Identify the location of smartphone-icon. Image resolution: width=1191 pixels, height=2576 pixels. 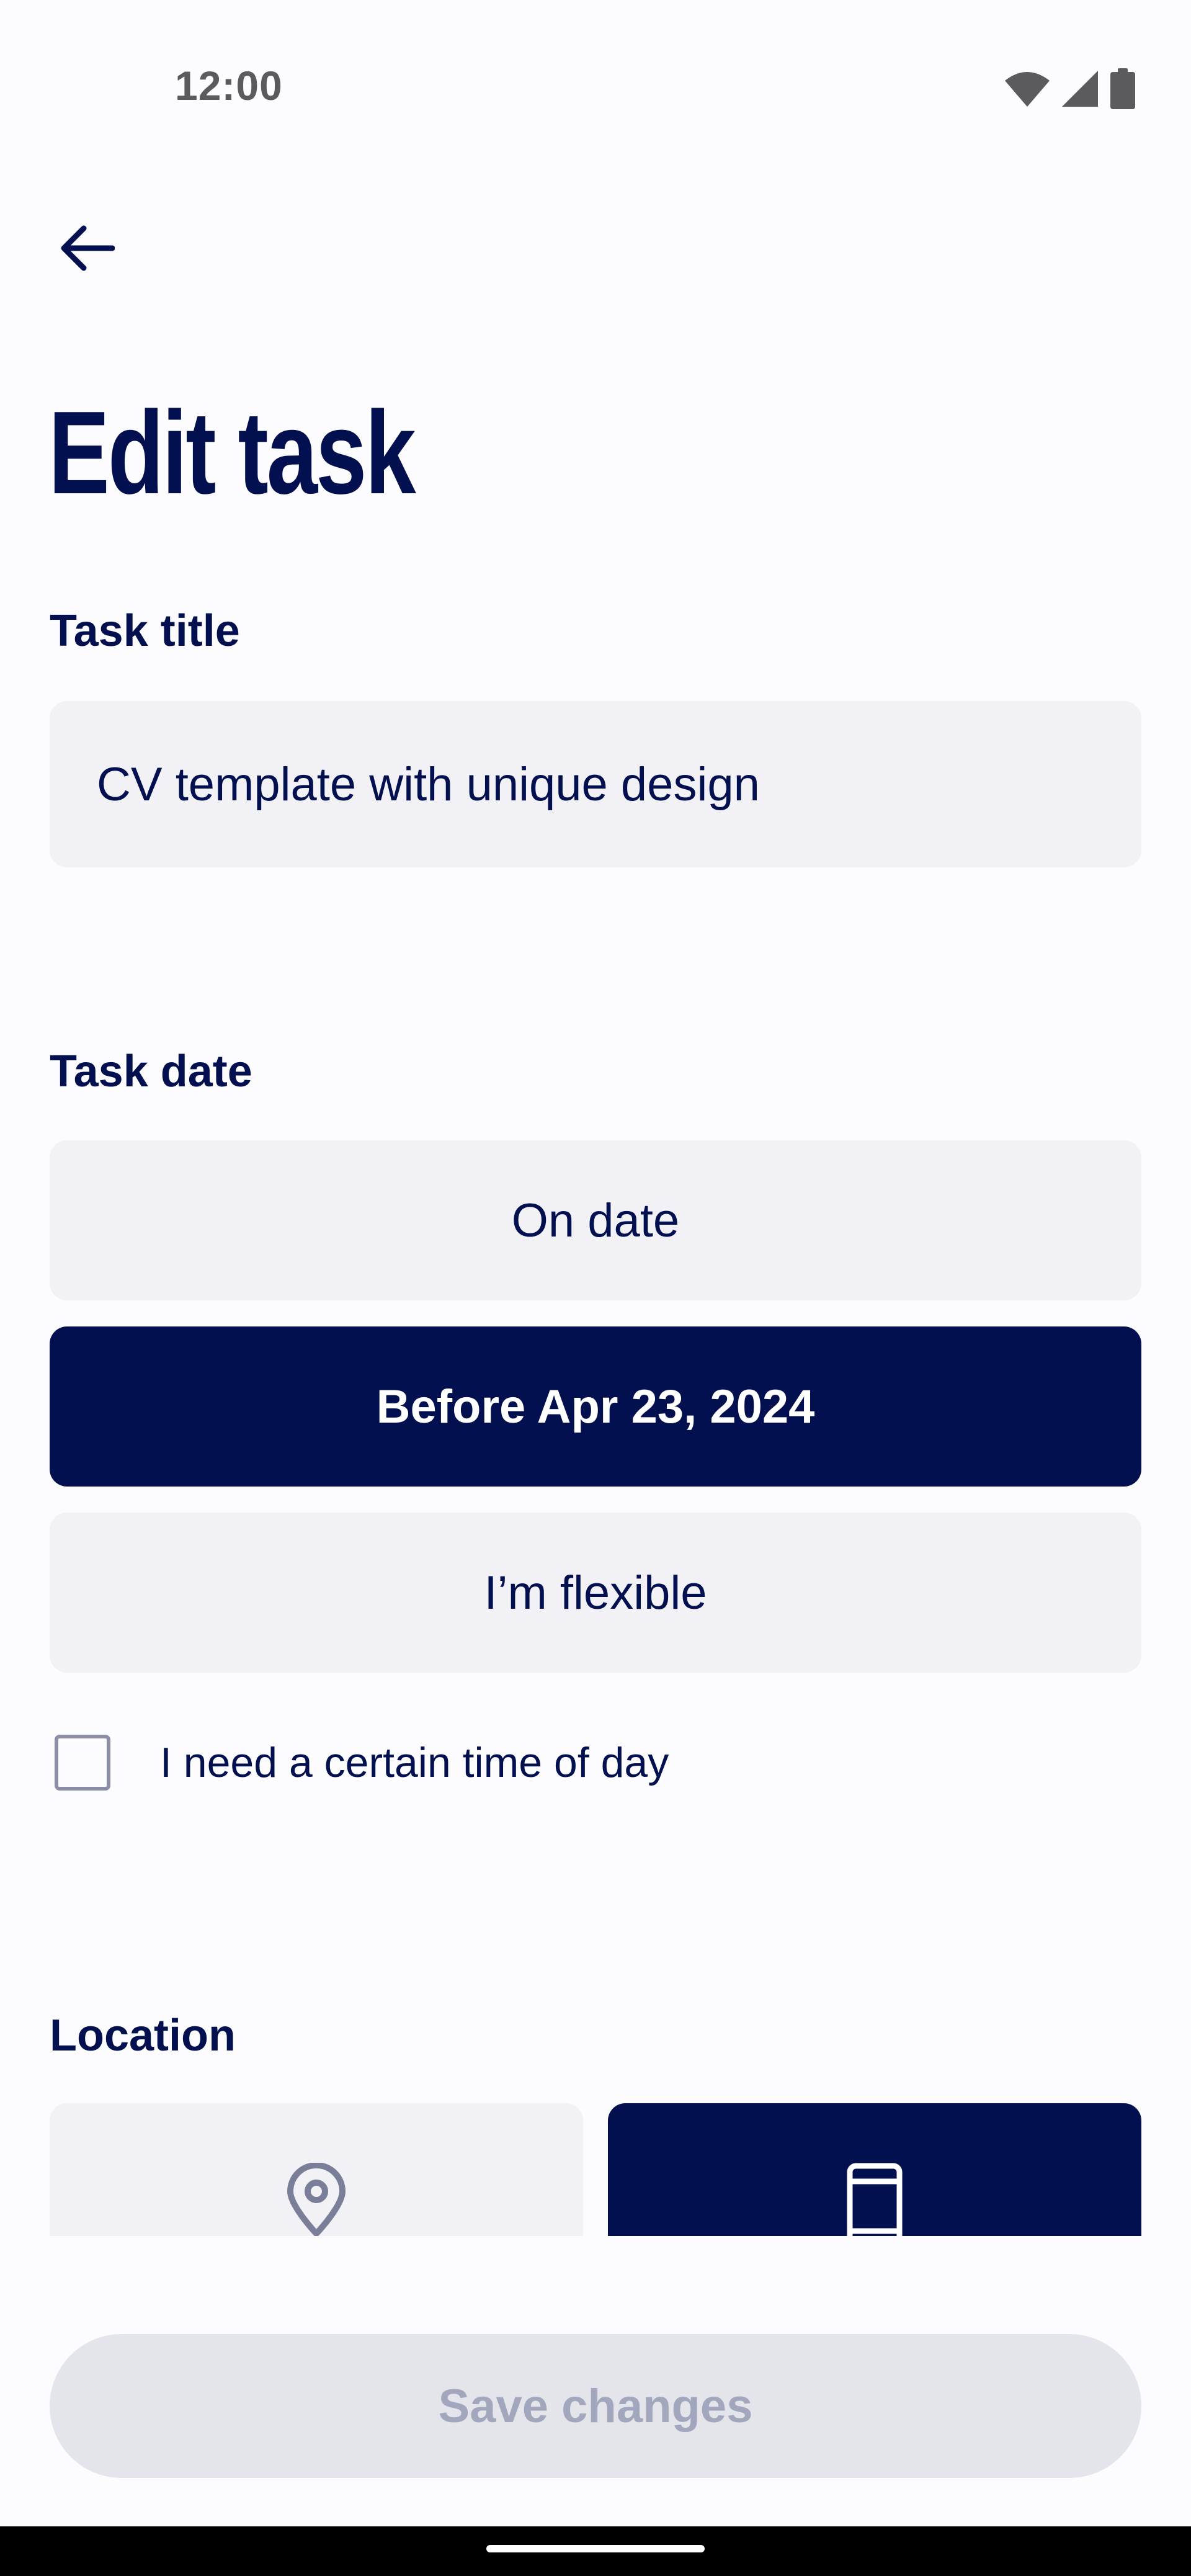
(875, 2199).